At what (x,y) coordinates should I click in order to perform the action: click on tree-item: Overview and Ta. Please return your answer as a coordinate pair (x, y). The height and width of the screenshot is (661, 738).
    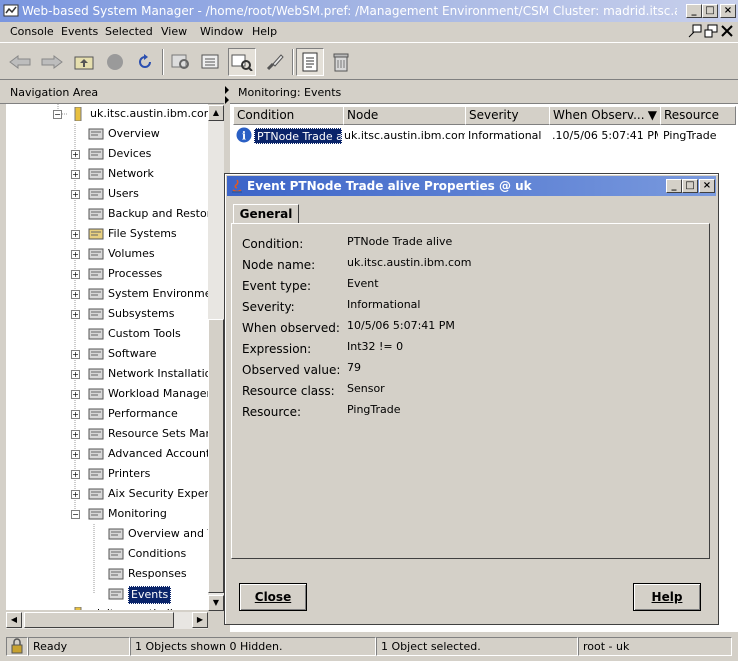
    Looking at the image, I should click on (107, 534).